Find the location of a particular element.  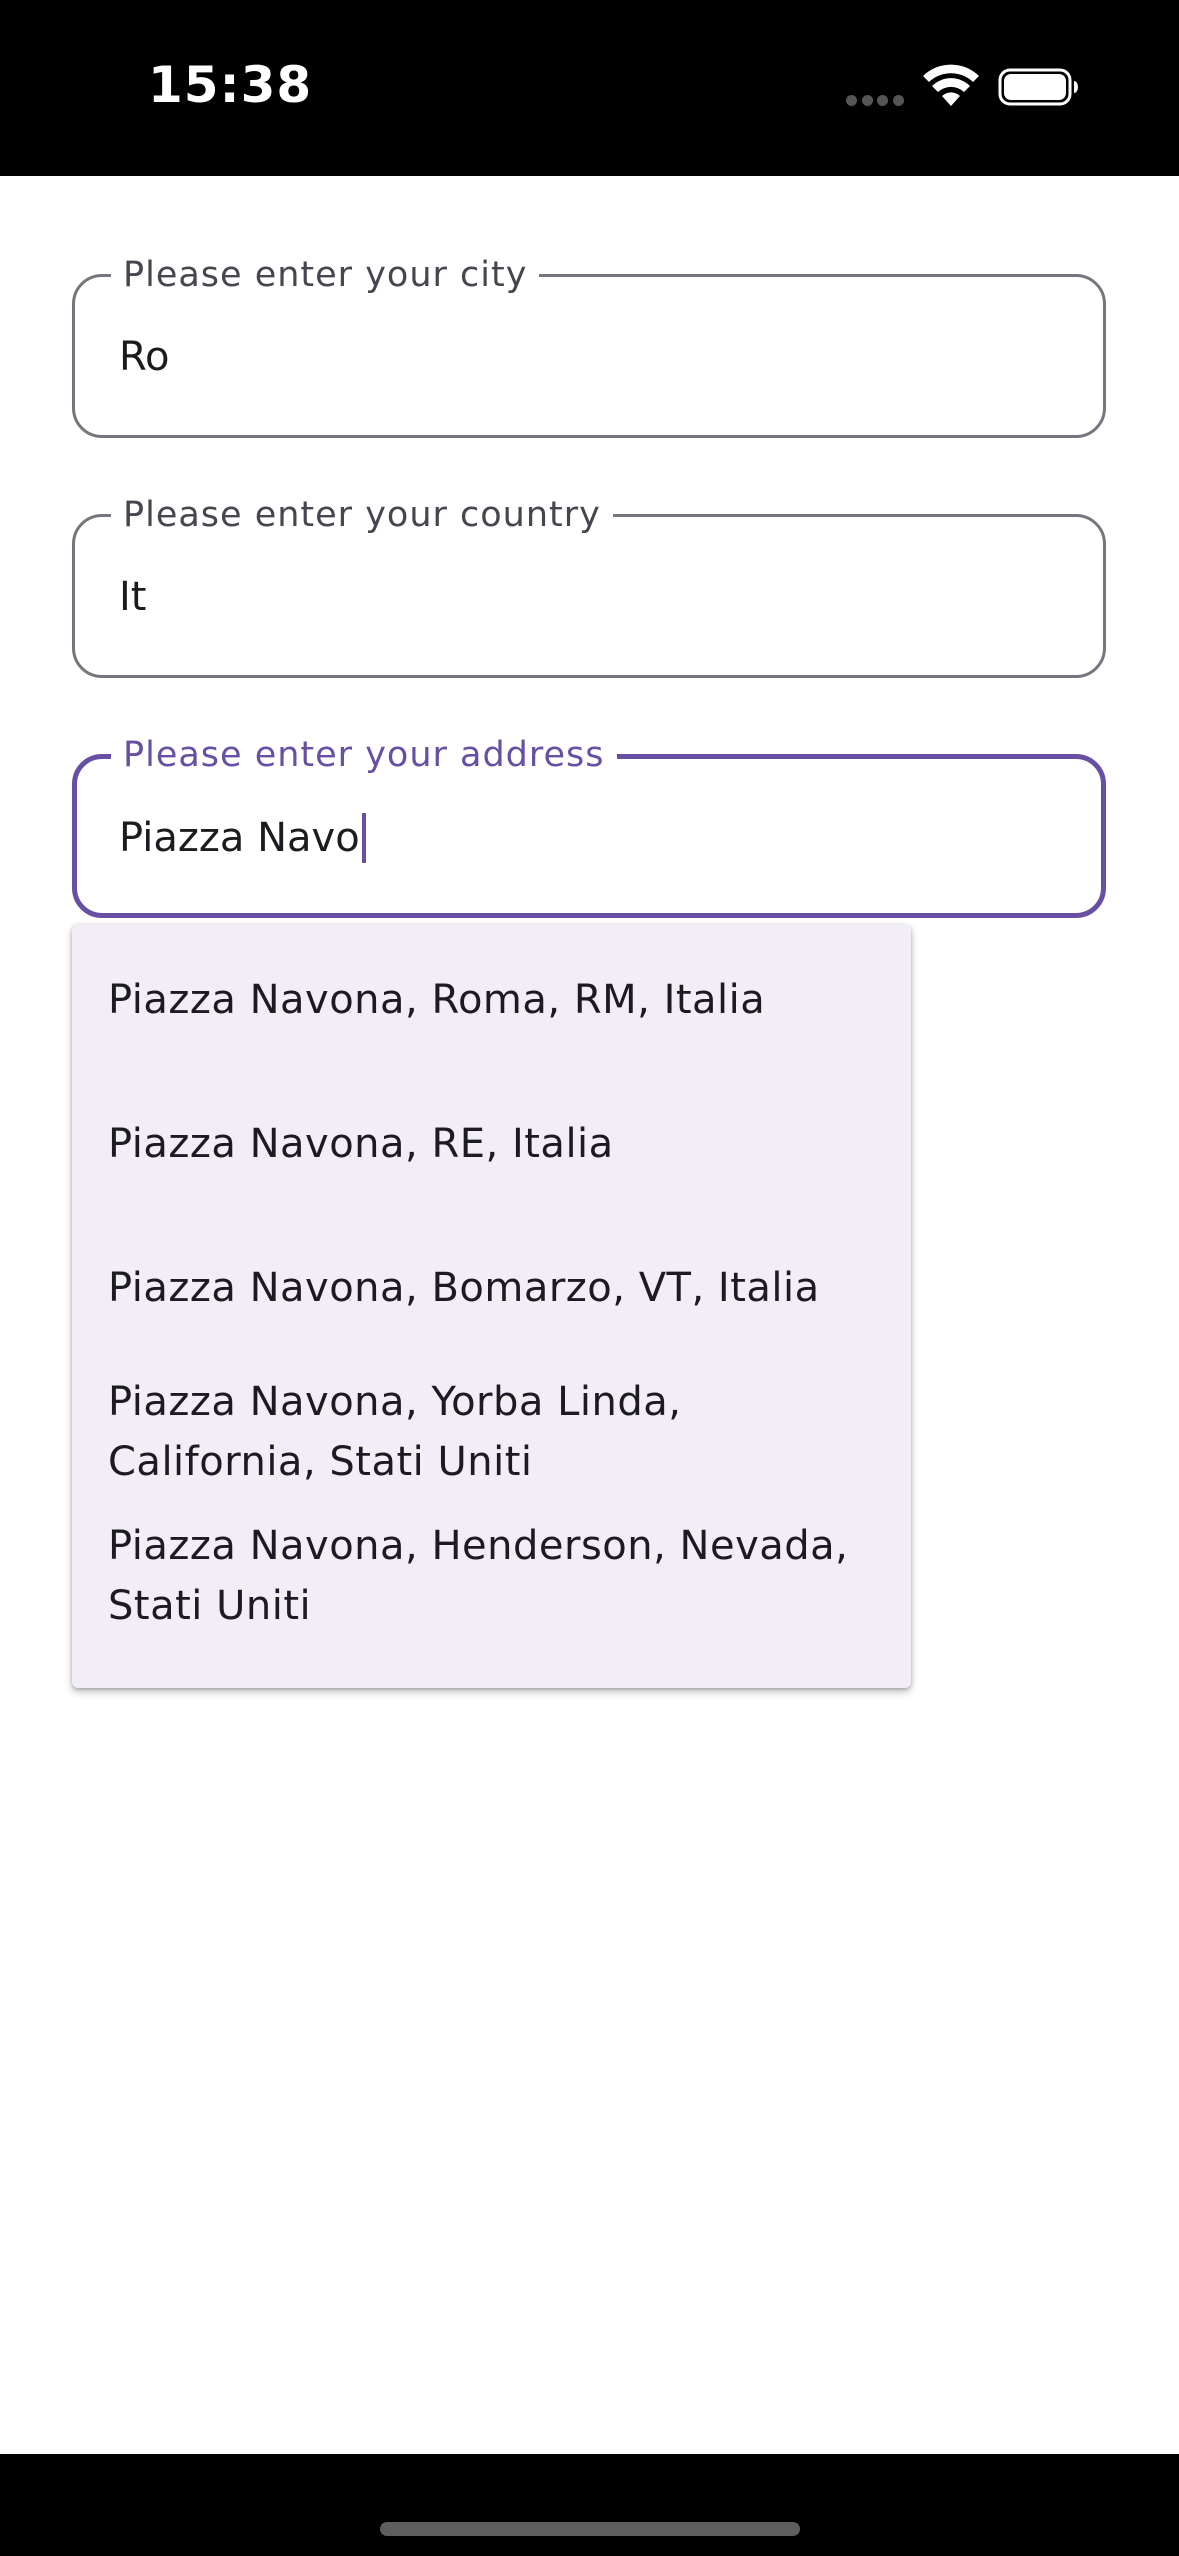

status-time: 15:38 is located at coordinates (230, 85).